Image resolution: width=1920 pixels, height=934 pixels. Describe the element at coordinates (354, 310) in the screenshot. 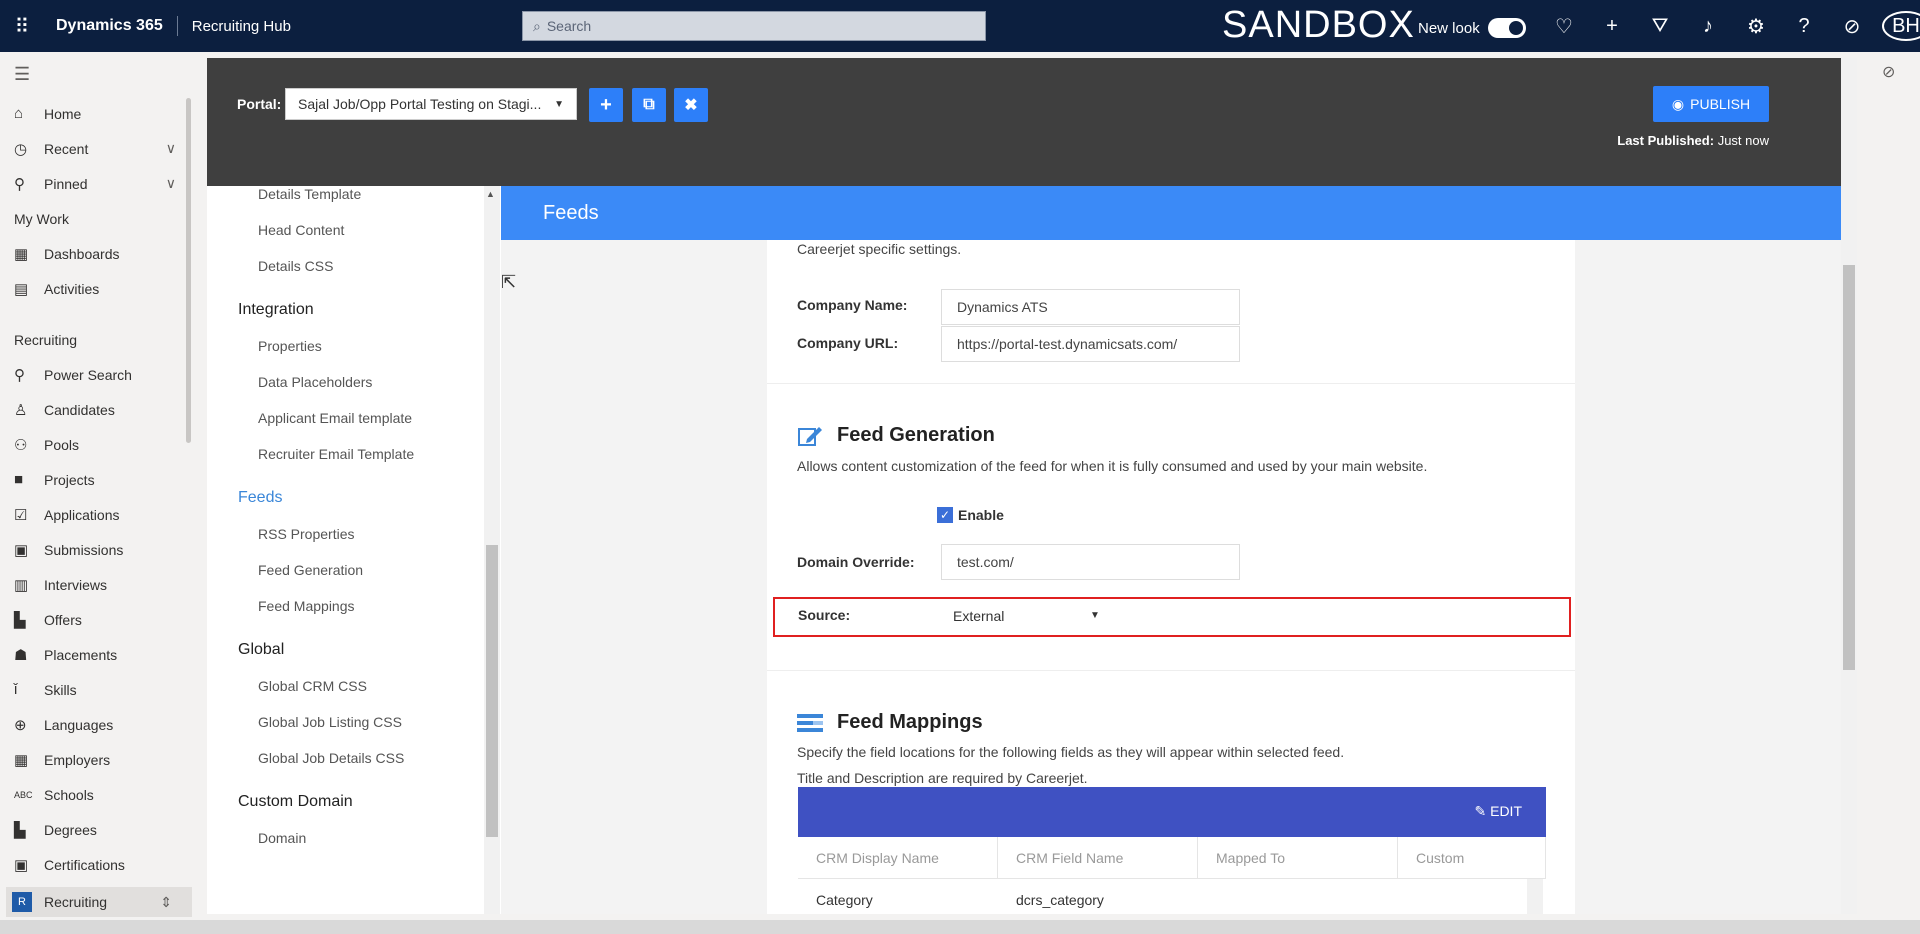

I see `settings-section-integration: Integration` at that location.